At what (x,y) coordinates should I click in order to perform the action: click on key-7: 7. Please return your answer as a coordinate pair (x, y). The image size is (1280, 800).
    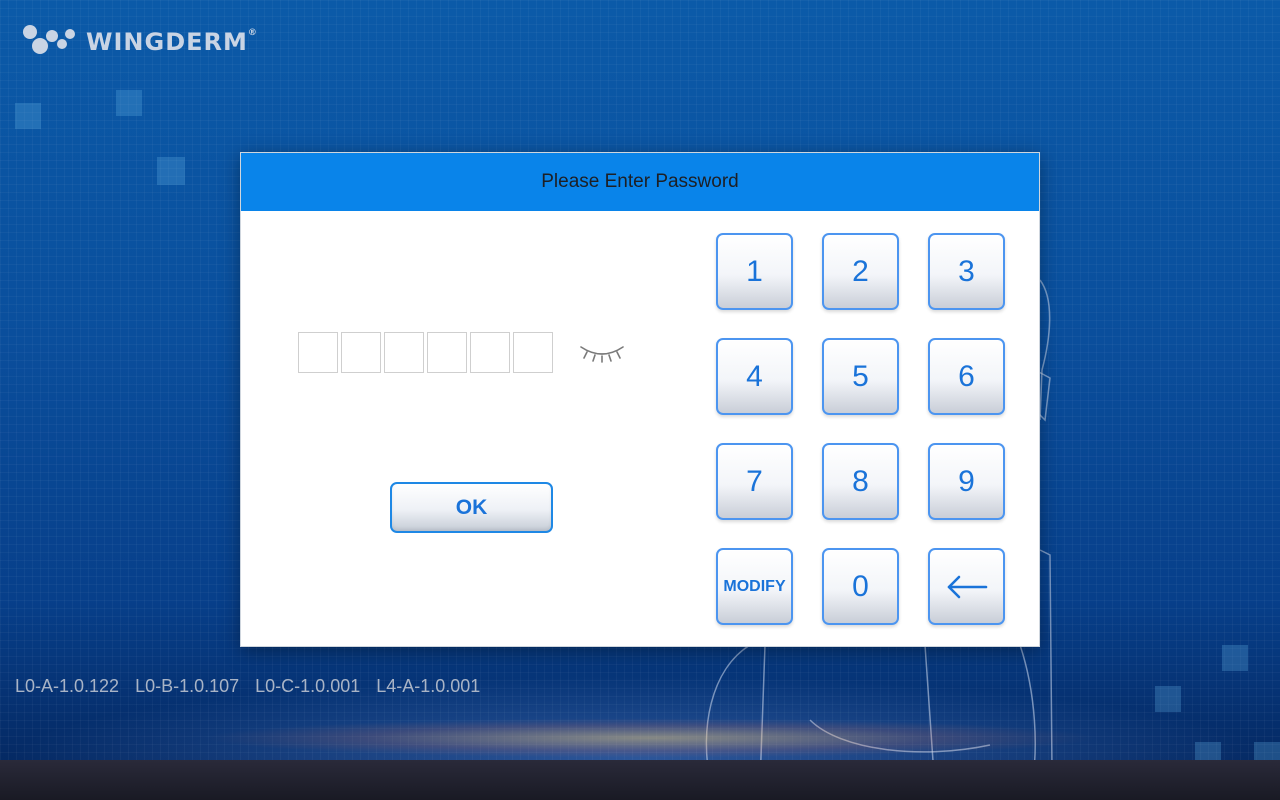
    Looking at the image, I should click on (754, 481).